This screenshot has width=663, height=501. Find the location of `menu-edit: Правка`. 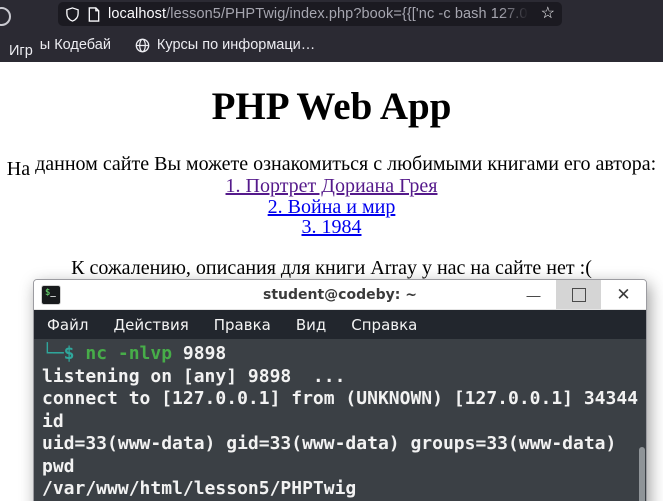

menu-edit: Правка is located at coordinates (242, 325).